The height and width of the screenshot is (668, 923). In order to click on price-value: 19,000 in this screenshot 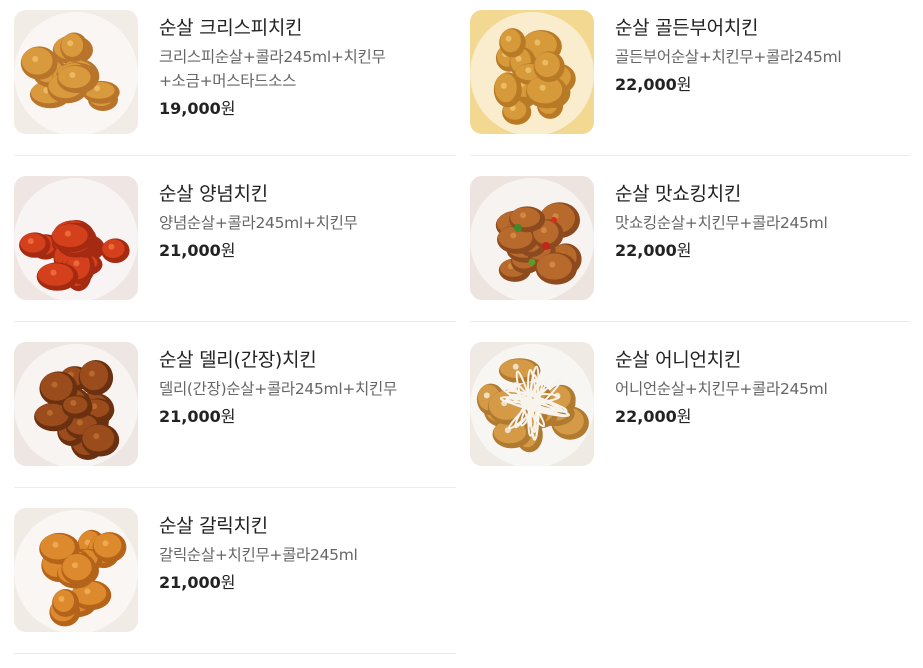, I will do `click(190, 108)`.